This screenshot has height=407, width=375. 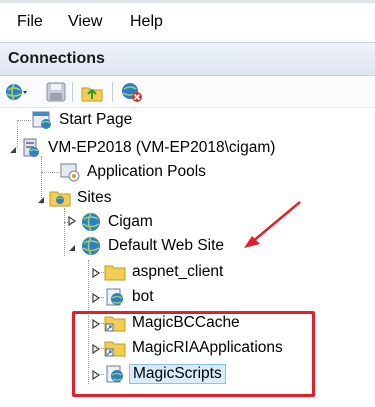 I want to click on tree-item-label: Default Web Site, so click(x=166, y=245).